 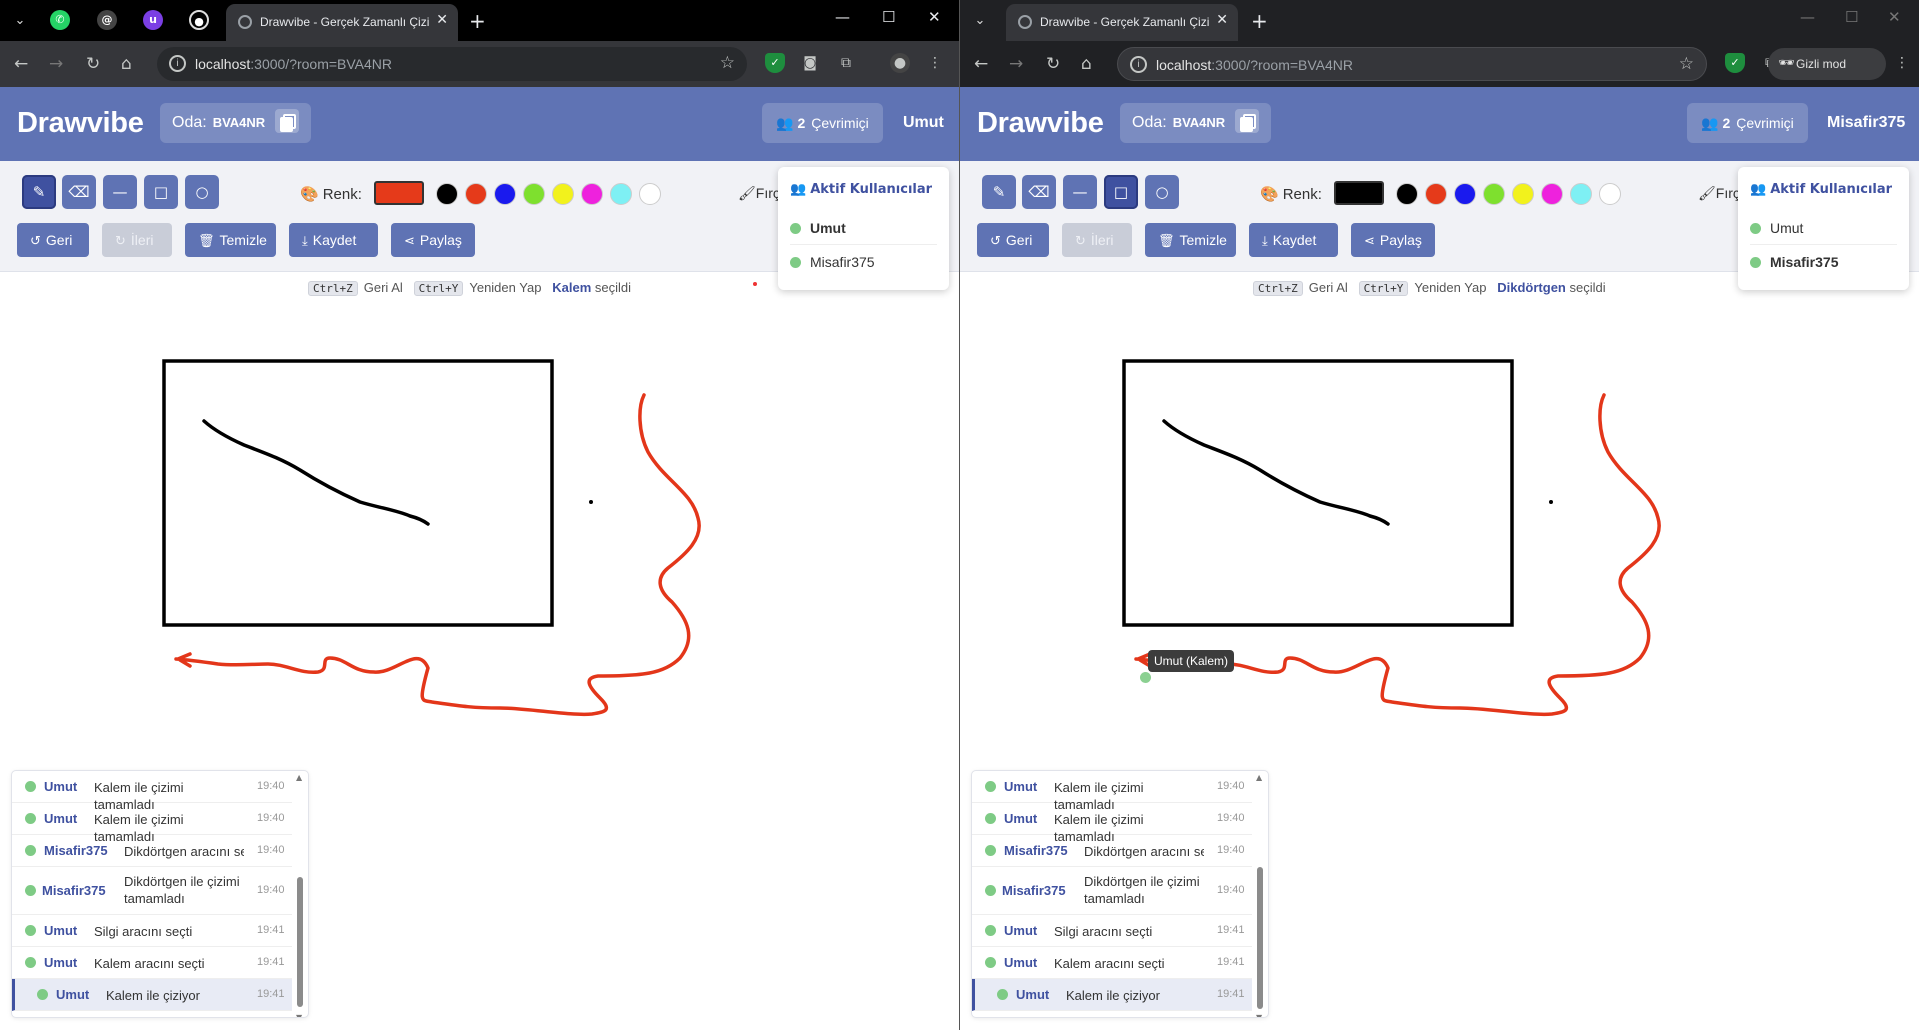 I want to click on github-pinned-tab-icon: ●, so click(x=199, y=20).